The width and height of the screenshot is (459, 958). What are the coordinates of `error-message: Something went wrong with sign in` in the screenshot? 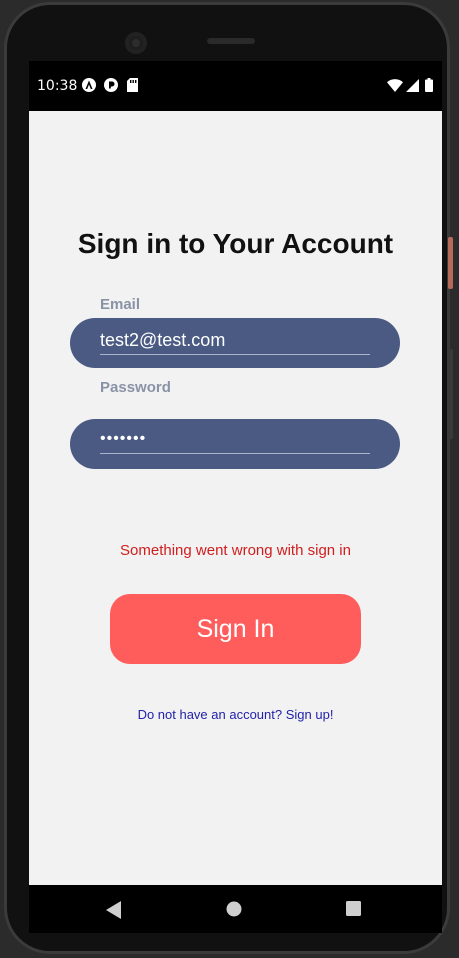 It's located at (235, 550).